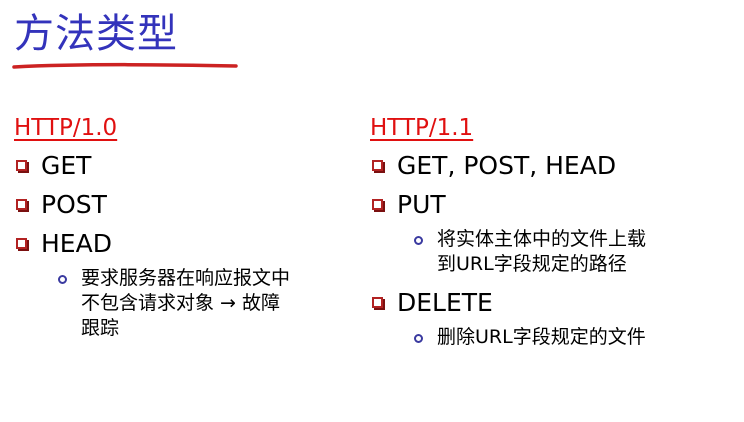 The image size is (744, 422). What do you see at coordinates (189, 165) in the screenshot?
I see `http10-item-get: GET` at bounding box center [189, 165].